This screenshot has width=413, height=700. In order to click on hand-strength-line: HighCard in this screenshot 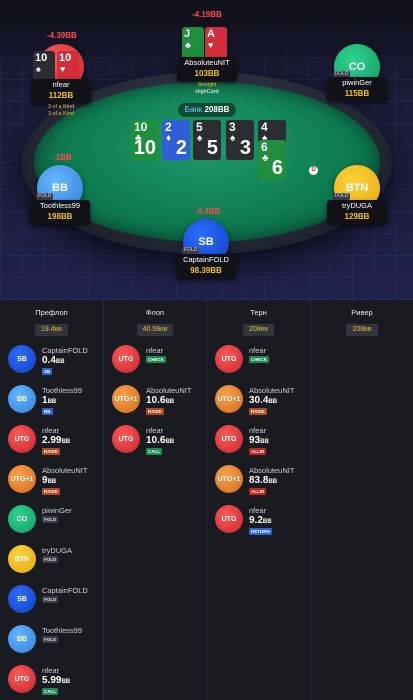, I will do `click(207, 92)`.